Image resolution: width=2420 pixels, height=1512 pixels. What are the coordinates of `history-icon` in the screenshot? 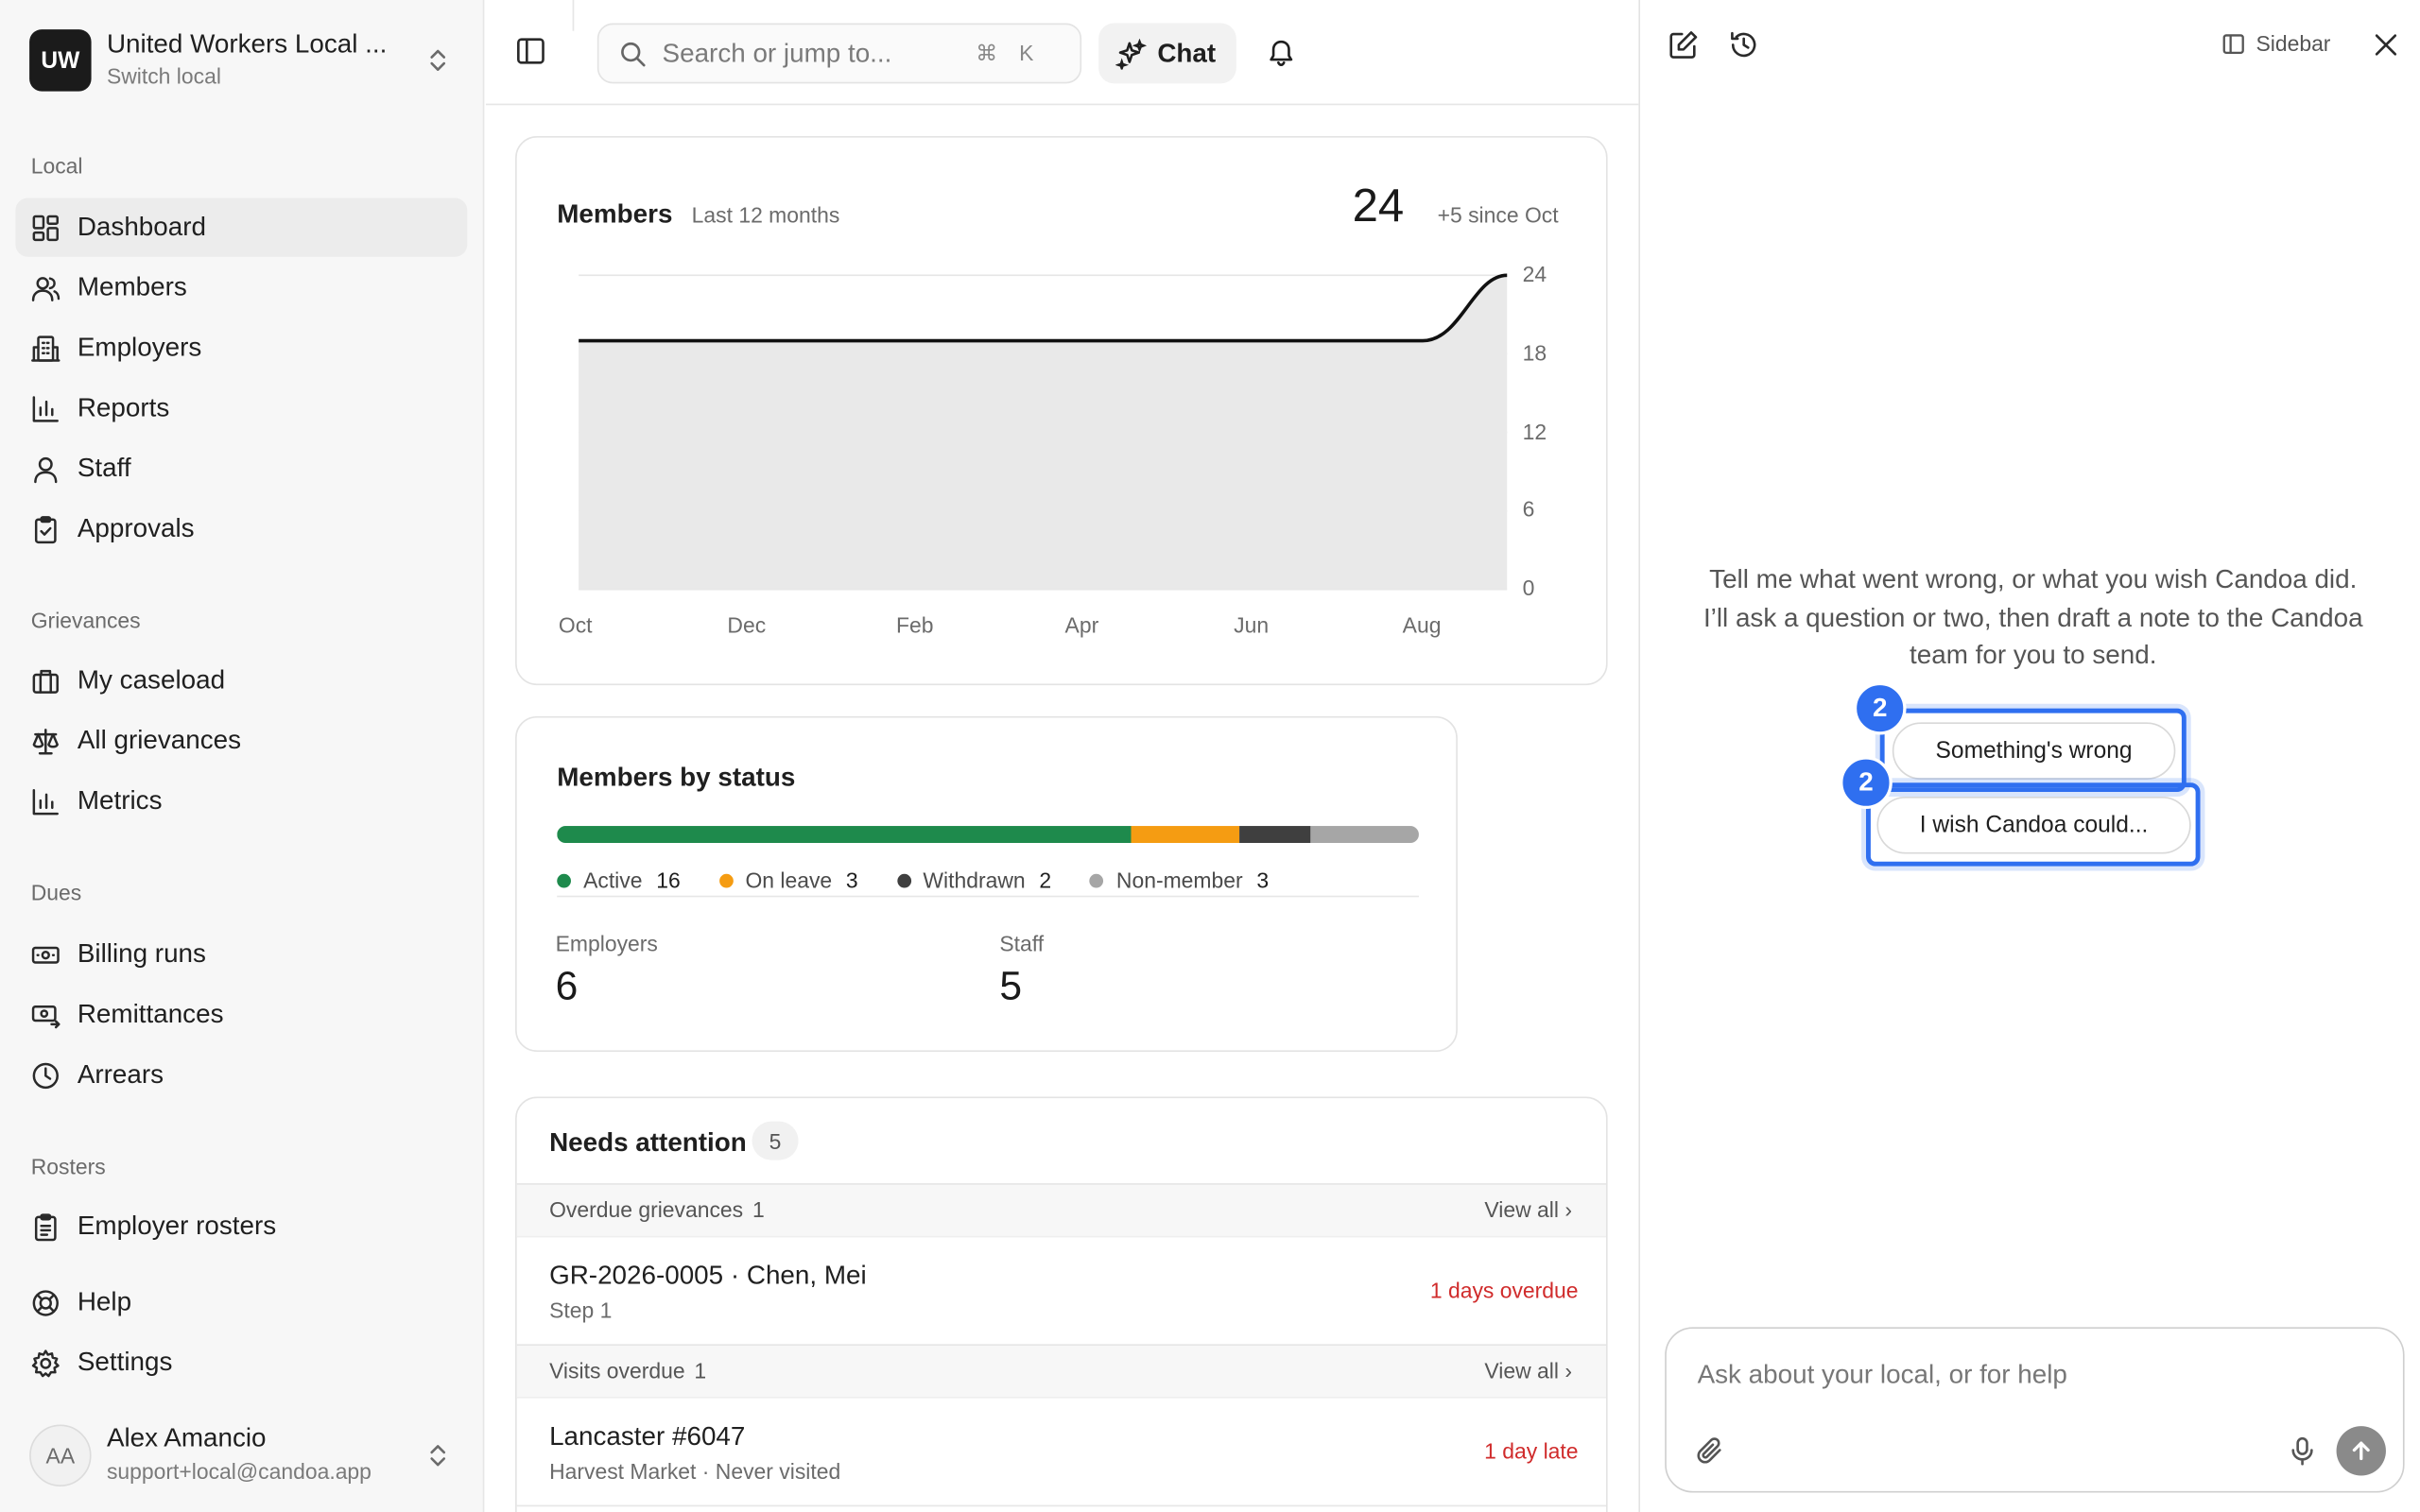 It's located at (1744, 44).